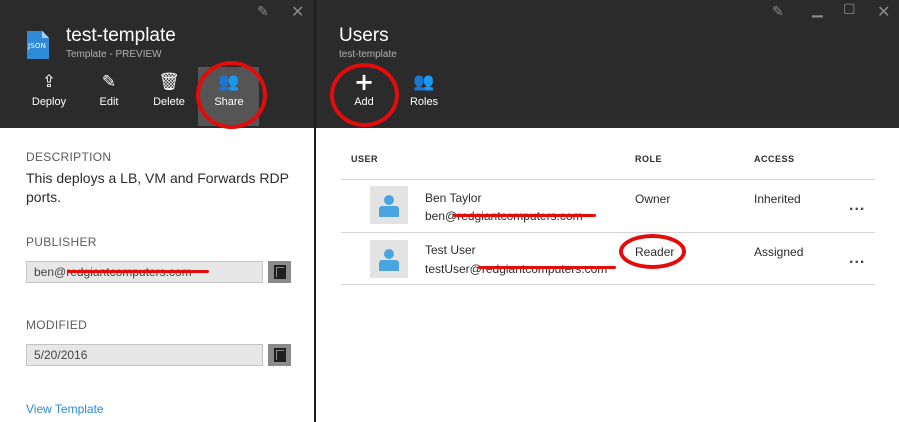  What do you see at coordinates (144, 355) in the screenshot?
I see `modified-field: 5/20/2016` at bounding box center [144, 355].